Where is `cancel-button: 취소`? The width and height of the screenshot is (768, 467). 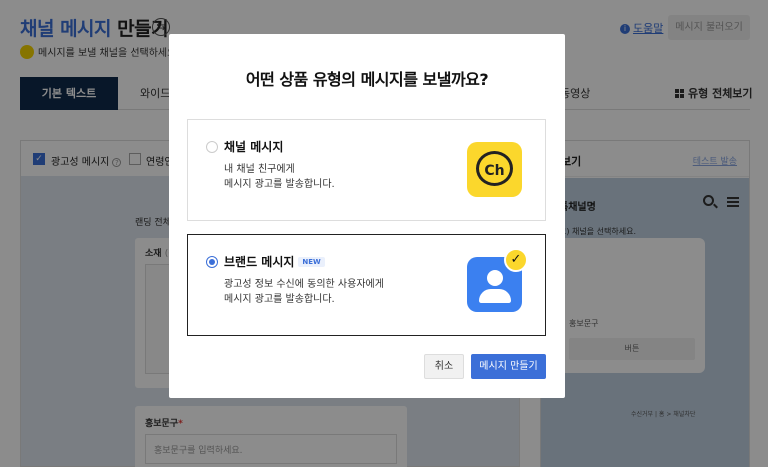
cancel-button: 취소 is located at coordinates (444, 366).